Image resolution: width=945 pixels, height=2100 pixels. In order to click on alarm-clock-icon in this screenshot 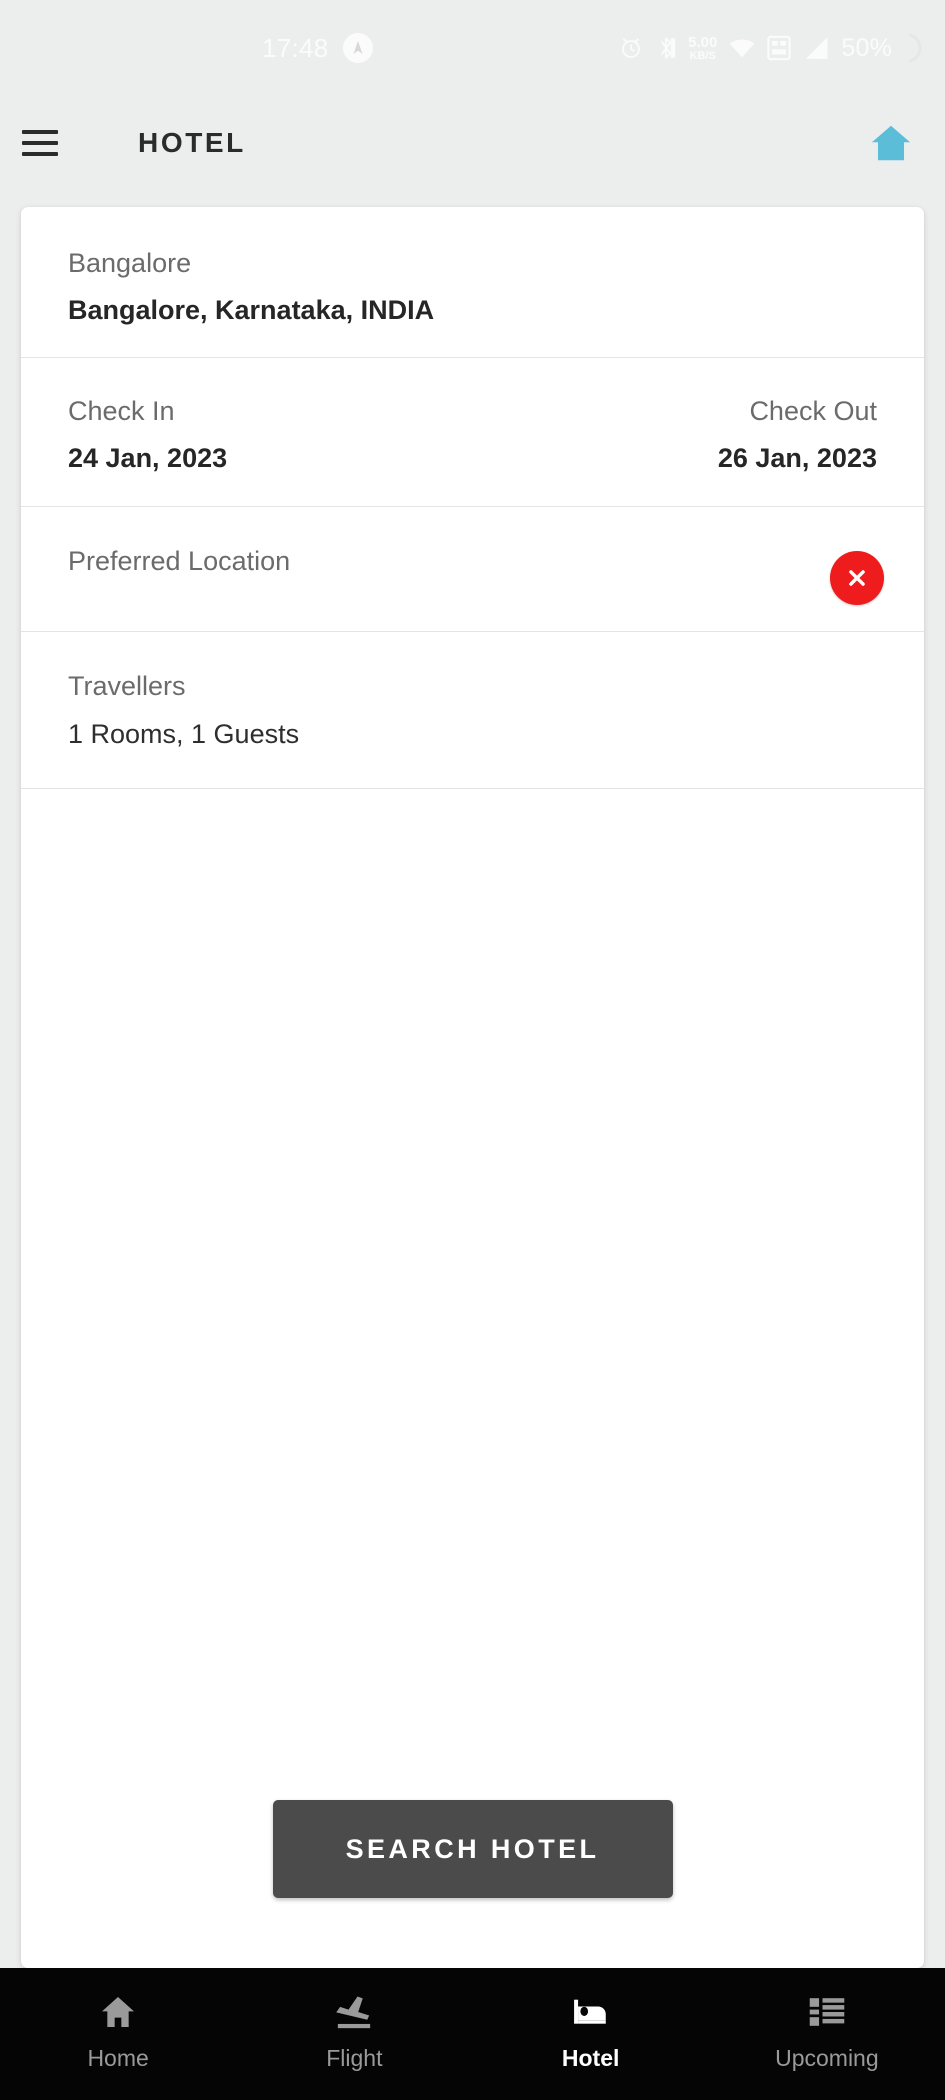, I will do `click(631, 48)`.